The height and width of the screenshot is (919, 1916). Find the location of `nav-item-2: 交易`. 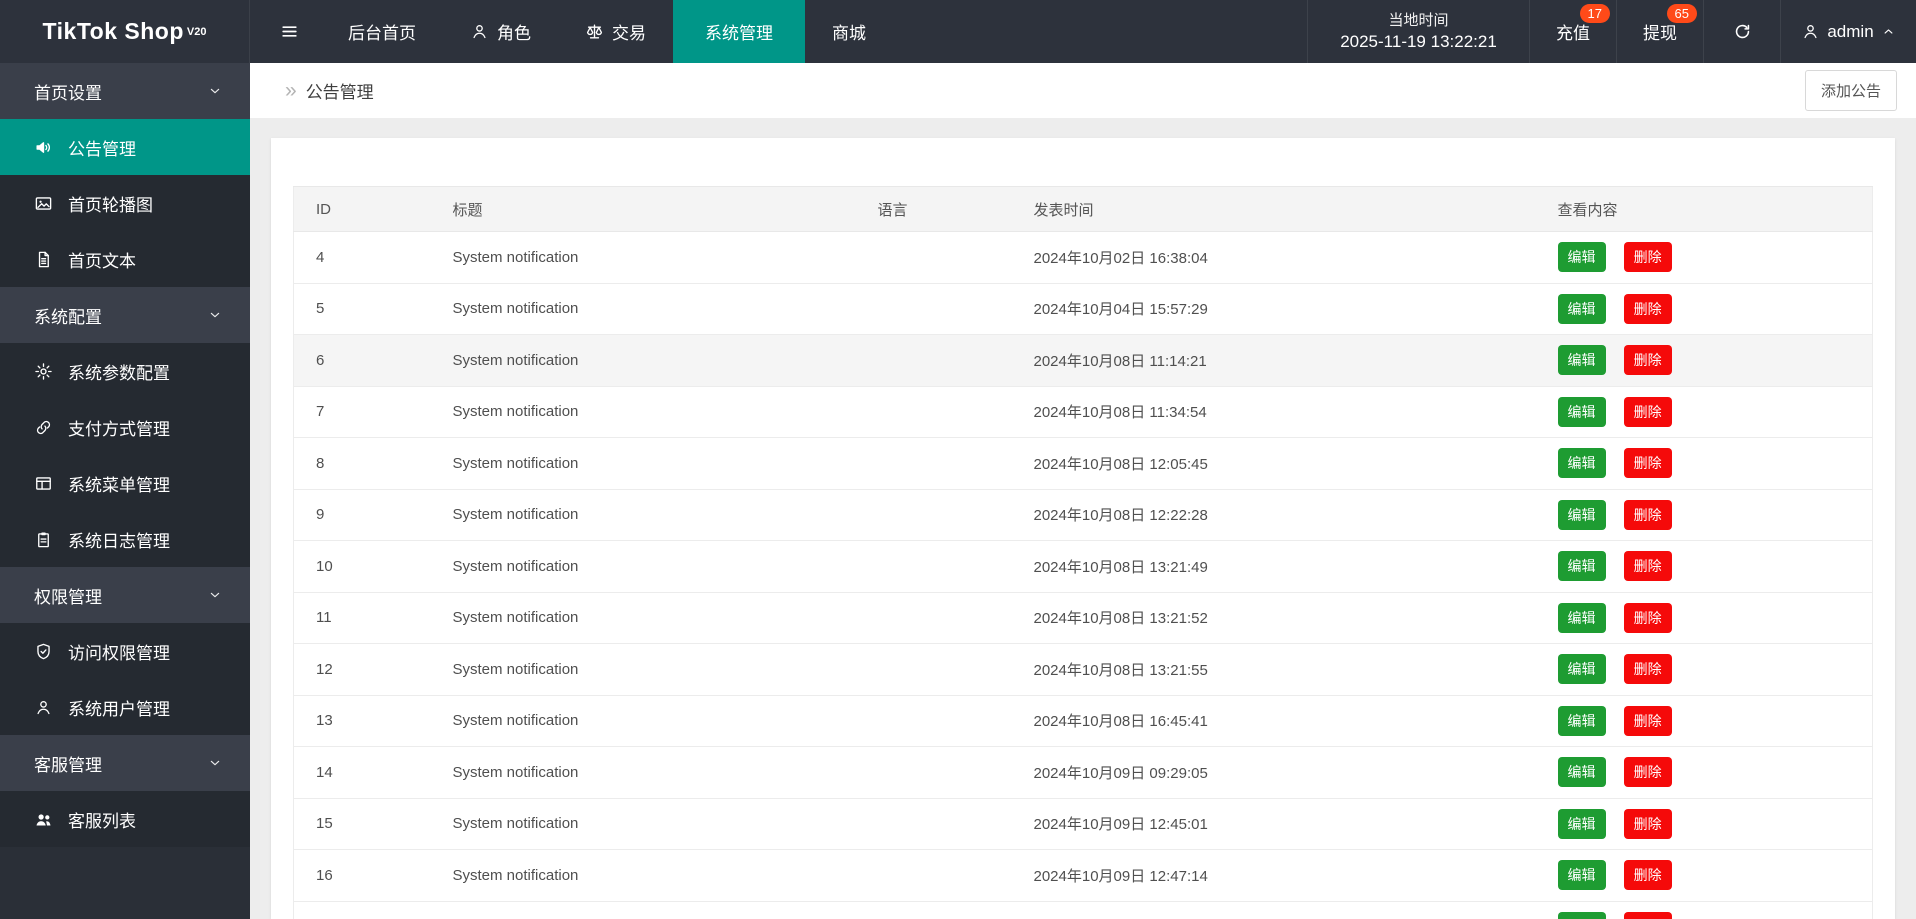

nav-item-2: 交易 is located at coordinates (615, 31).